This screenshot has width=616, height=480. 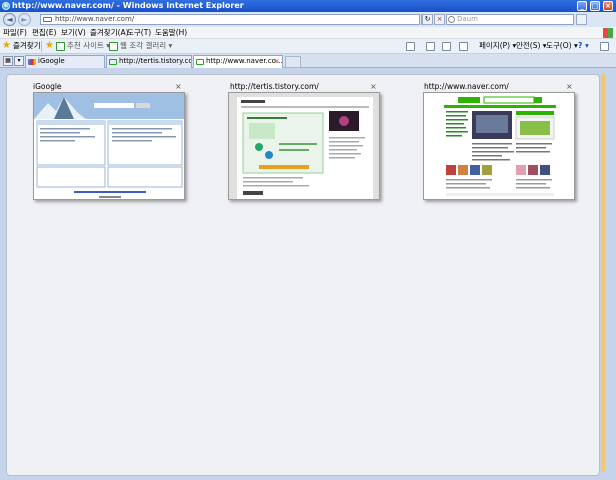 What do you see at coordinates (531, 46) in the screenshot?
I see `safety-menu: 안전(S) ▾` at bounding box center [531, 46].